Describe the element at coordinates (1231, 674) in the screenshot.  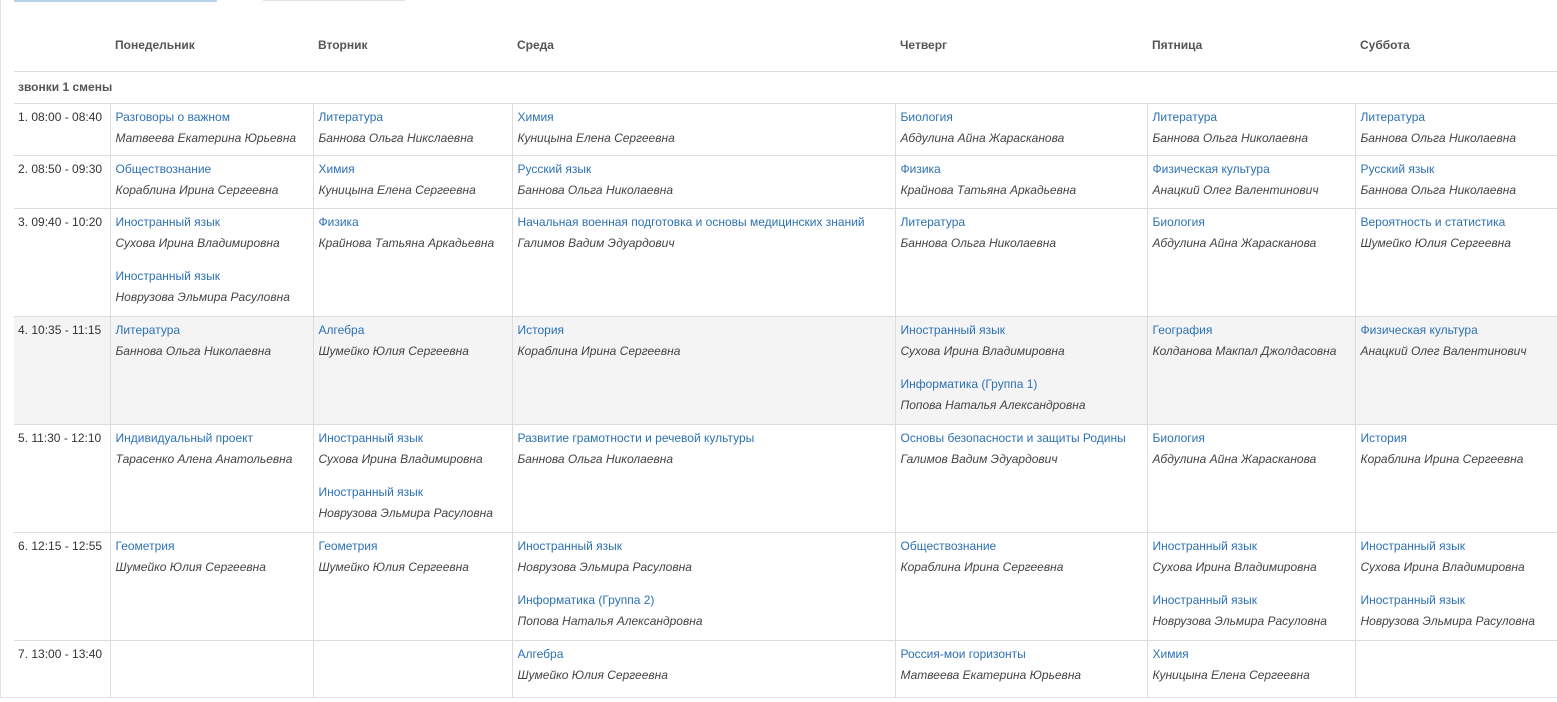
I see `teacher-name: Куницына Елена Сергеевна` at that location.